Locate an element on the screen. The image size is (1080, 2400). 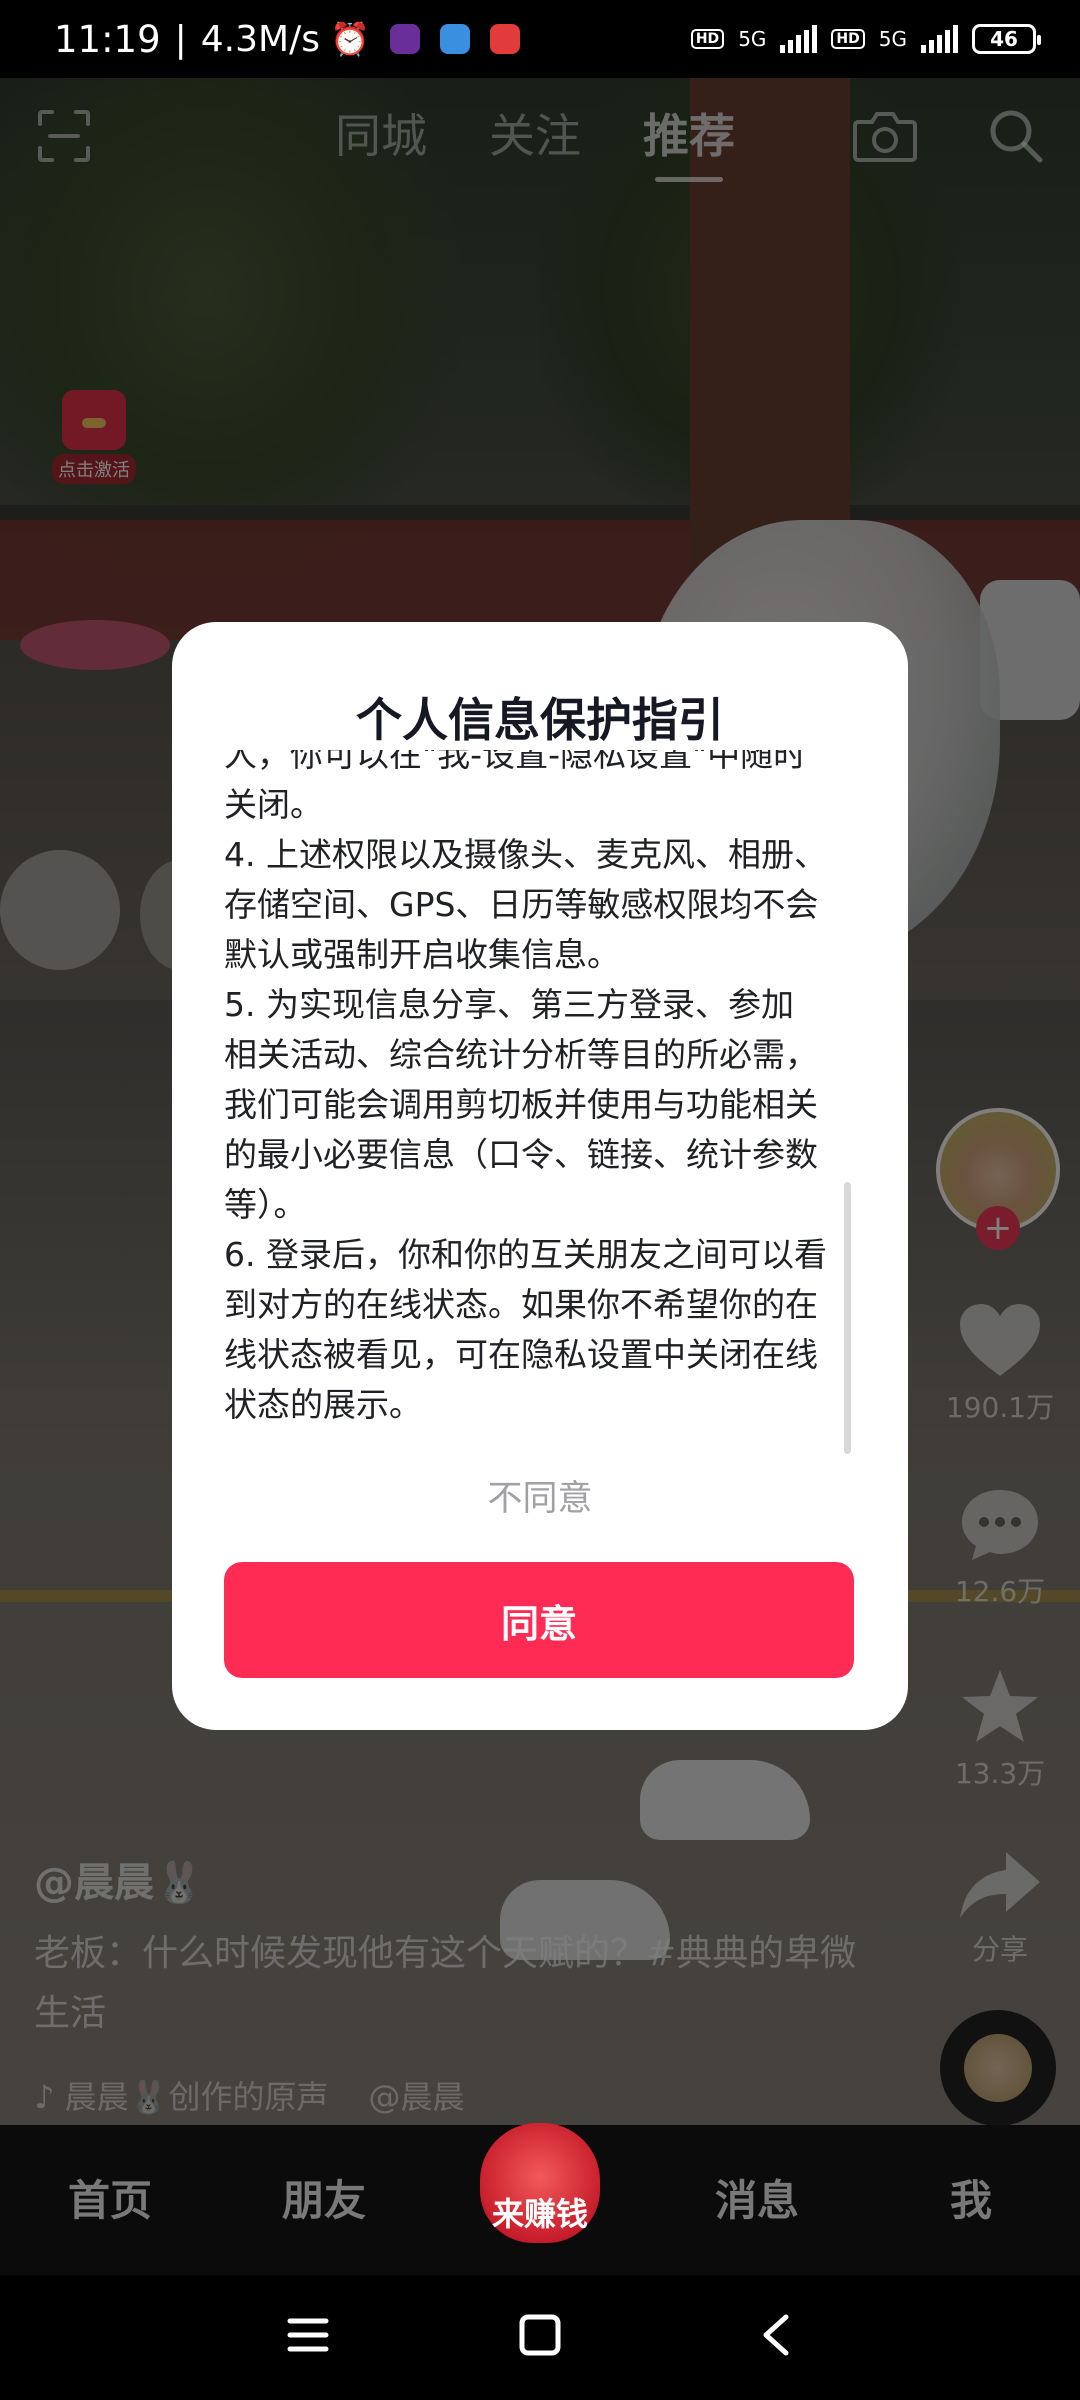
net-speed: 4.3M/s is located at coordinates (260, 39).